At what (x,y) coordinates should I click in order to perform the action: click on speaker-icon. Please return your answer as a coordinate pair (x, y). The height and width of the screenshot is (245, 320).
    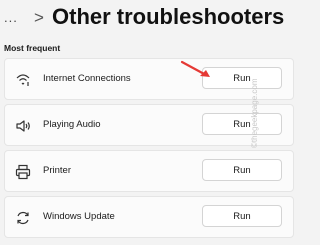
    Looking at the image, I should click on (23, 126).